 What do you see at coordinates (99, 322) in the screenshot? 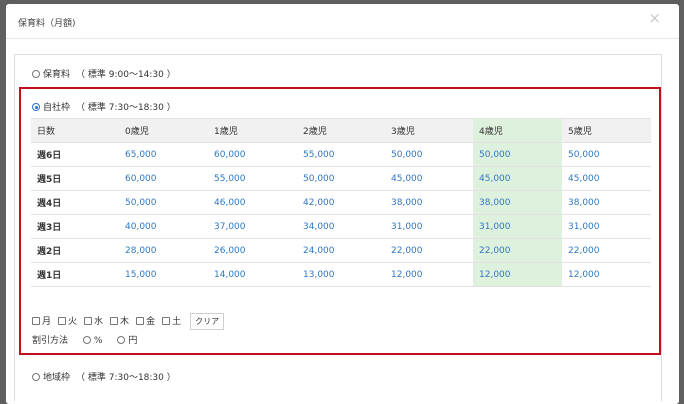
I see `day-label: 水` at bounding box center [99, 322].